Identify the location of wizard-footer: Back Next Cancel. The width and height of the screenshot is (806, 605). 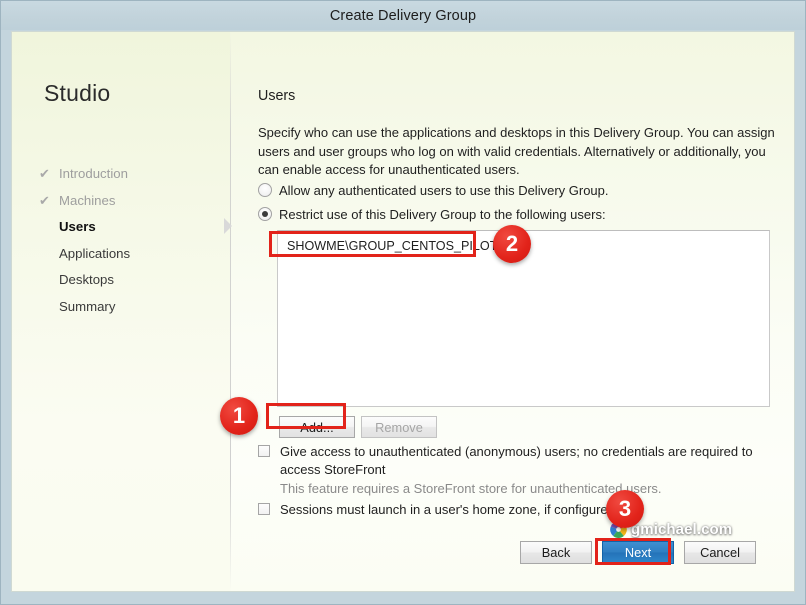
(403, 553).